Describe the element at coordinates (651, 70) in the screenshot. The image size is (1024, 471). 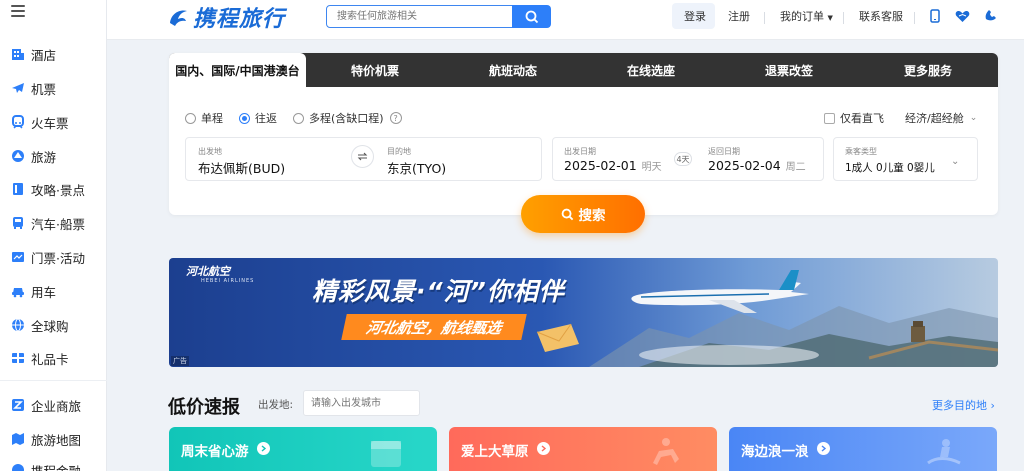
I see `tab-online-seat: 在线选座` at that location.